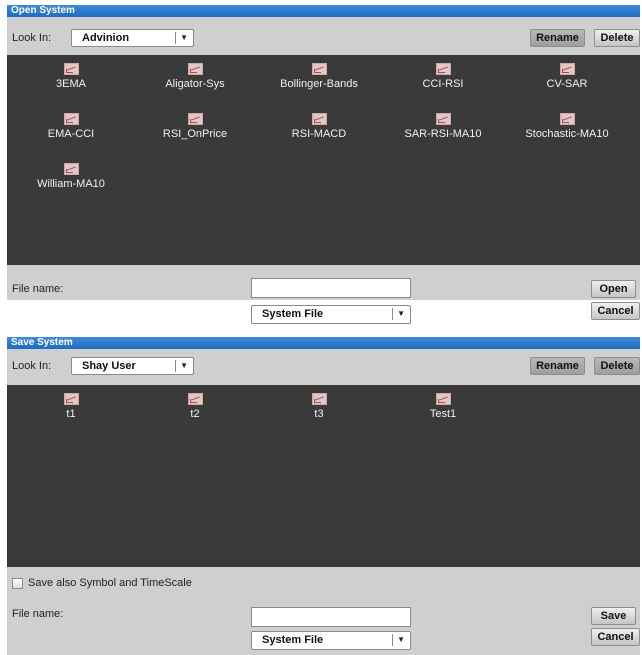  Describe the element at coordinates (443, 126) in the screenshot. I see `file-item: SAR-RSI-MA10` at that location.